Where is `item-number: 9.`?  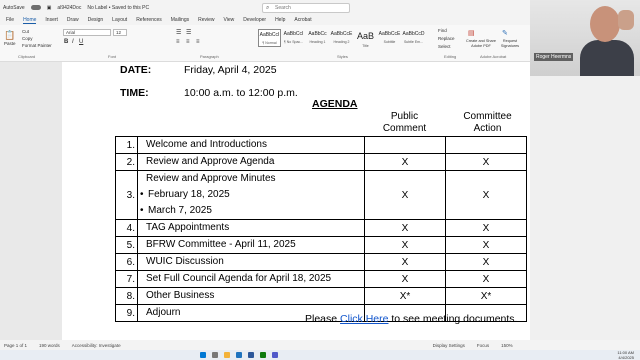 item-number: 9. is located at coordinates (126, 313).